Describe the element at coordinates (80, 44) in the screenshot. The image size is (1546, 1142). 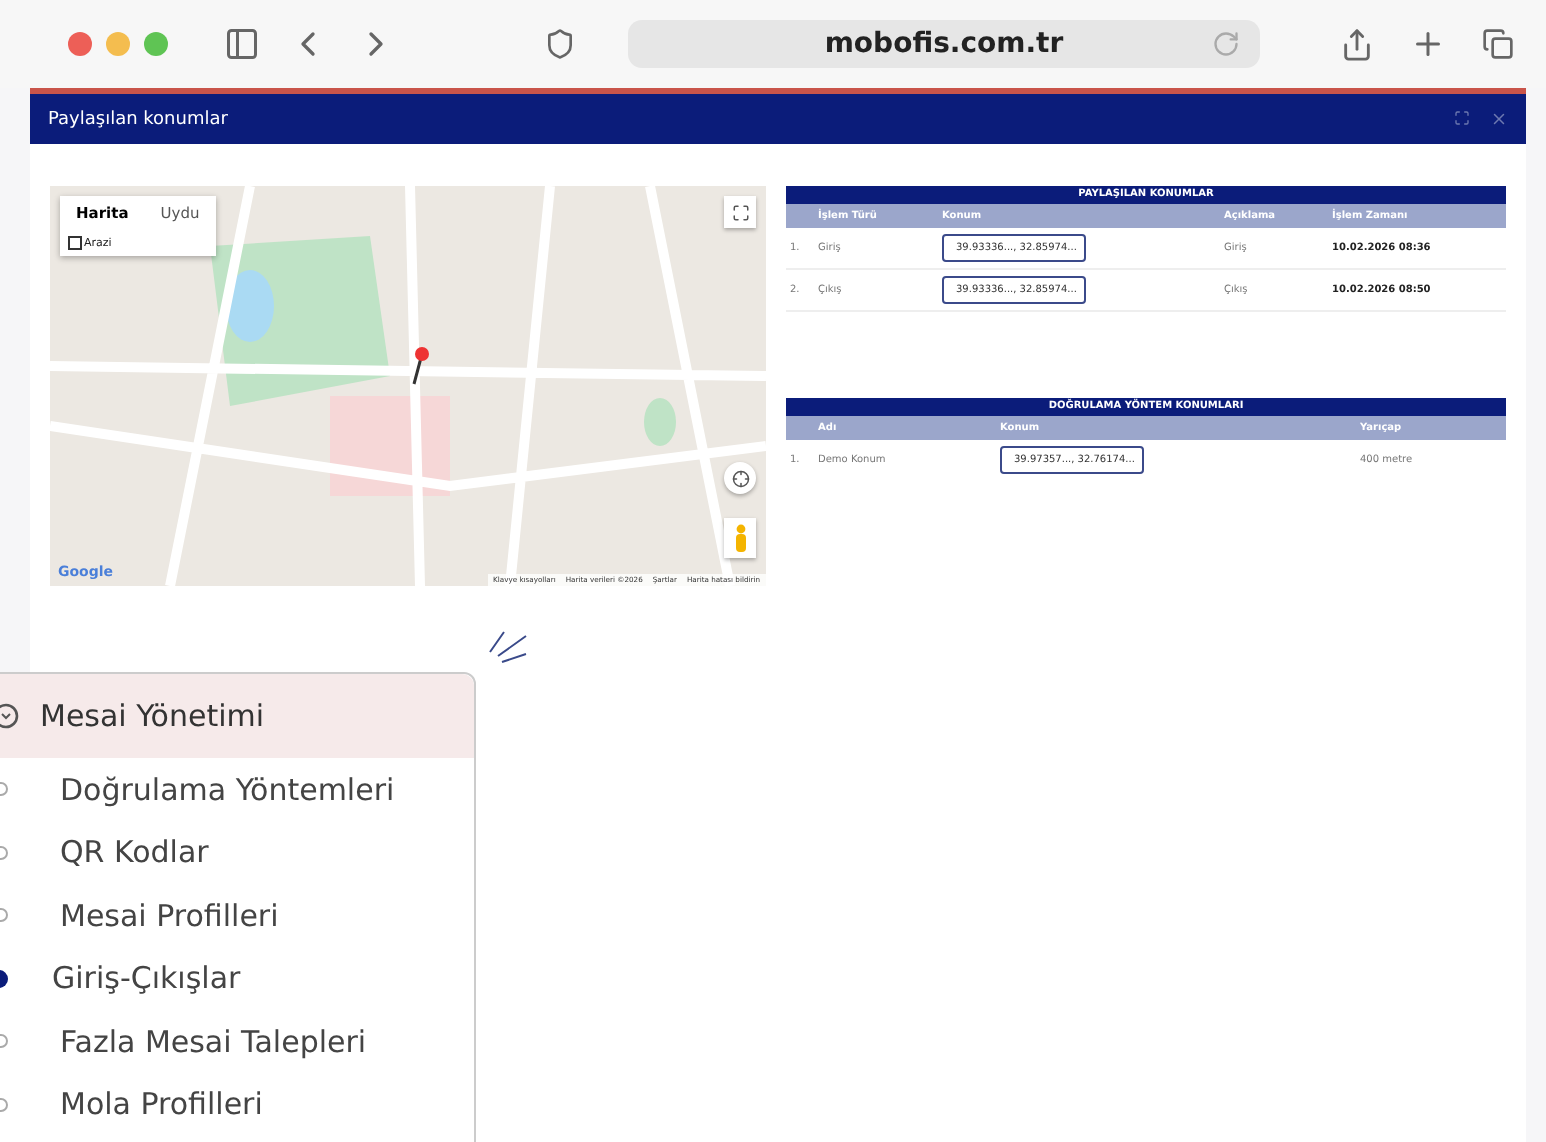
I see `close-window-button` at that location.